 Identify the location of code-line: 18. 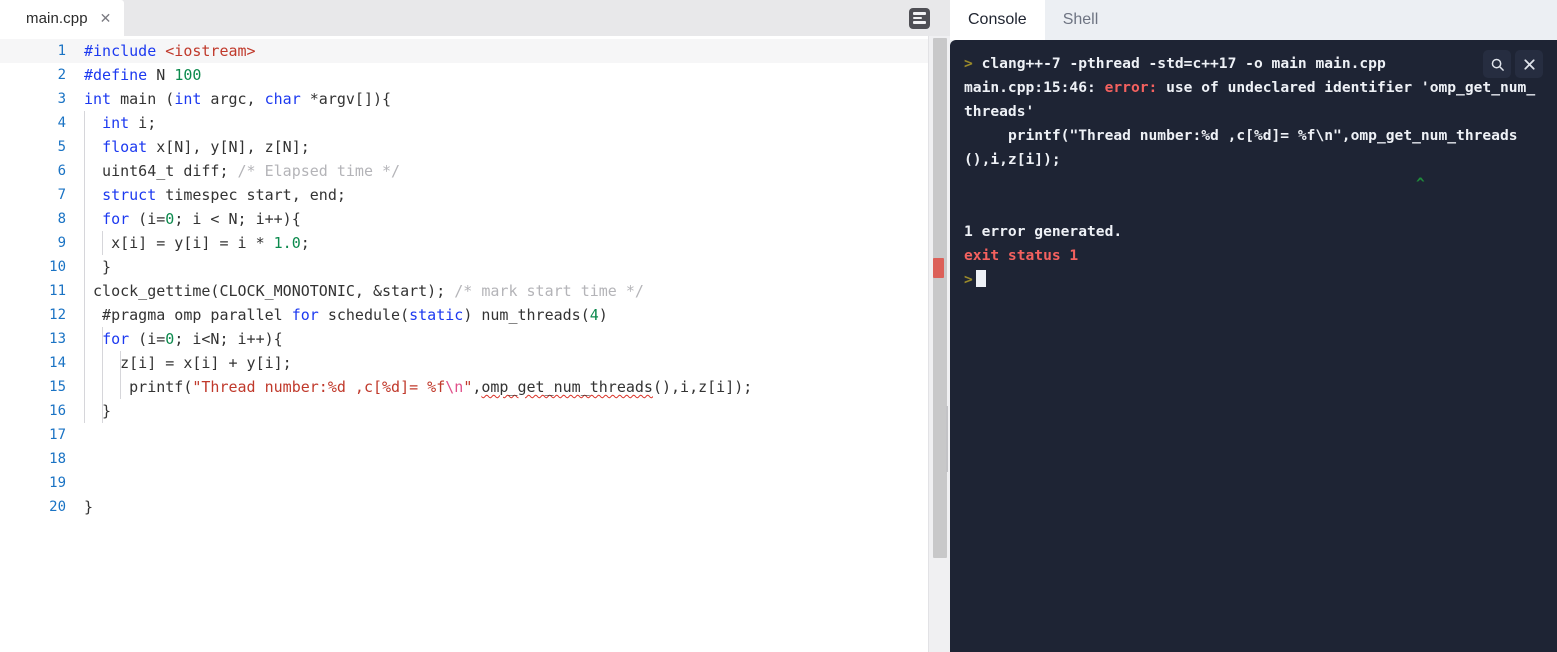
(475, 459).